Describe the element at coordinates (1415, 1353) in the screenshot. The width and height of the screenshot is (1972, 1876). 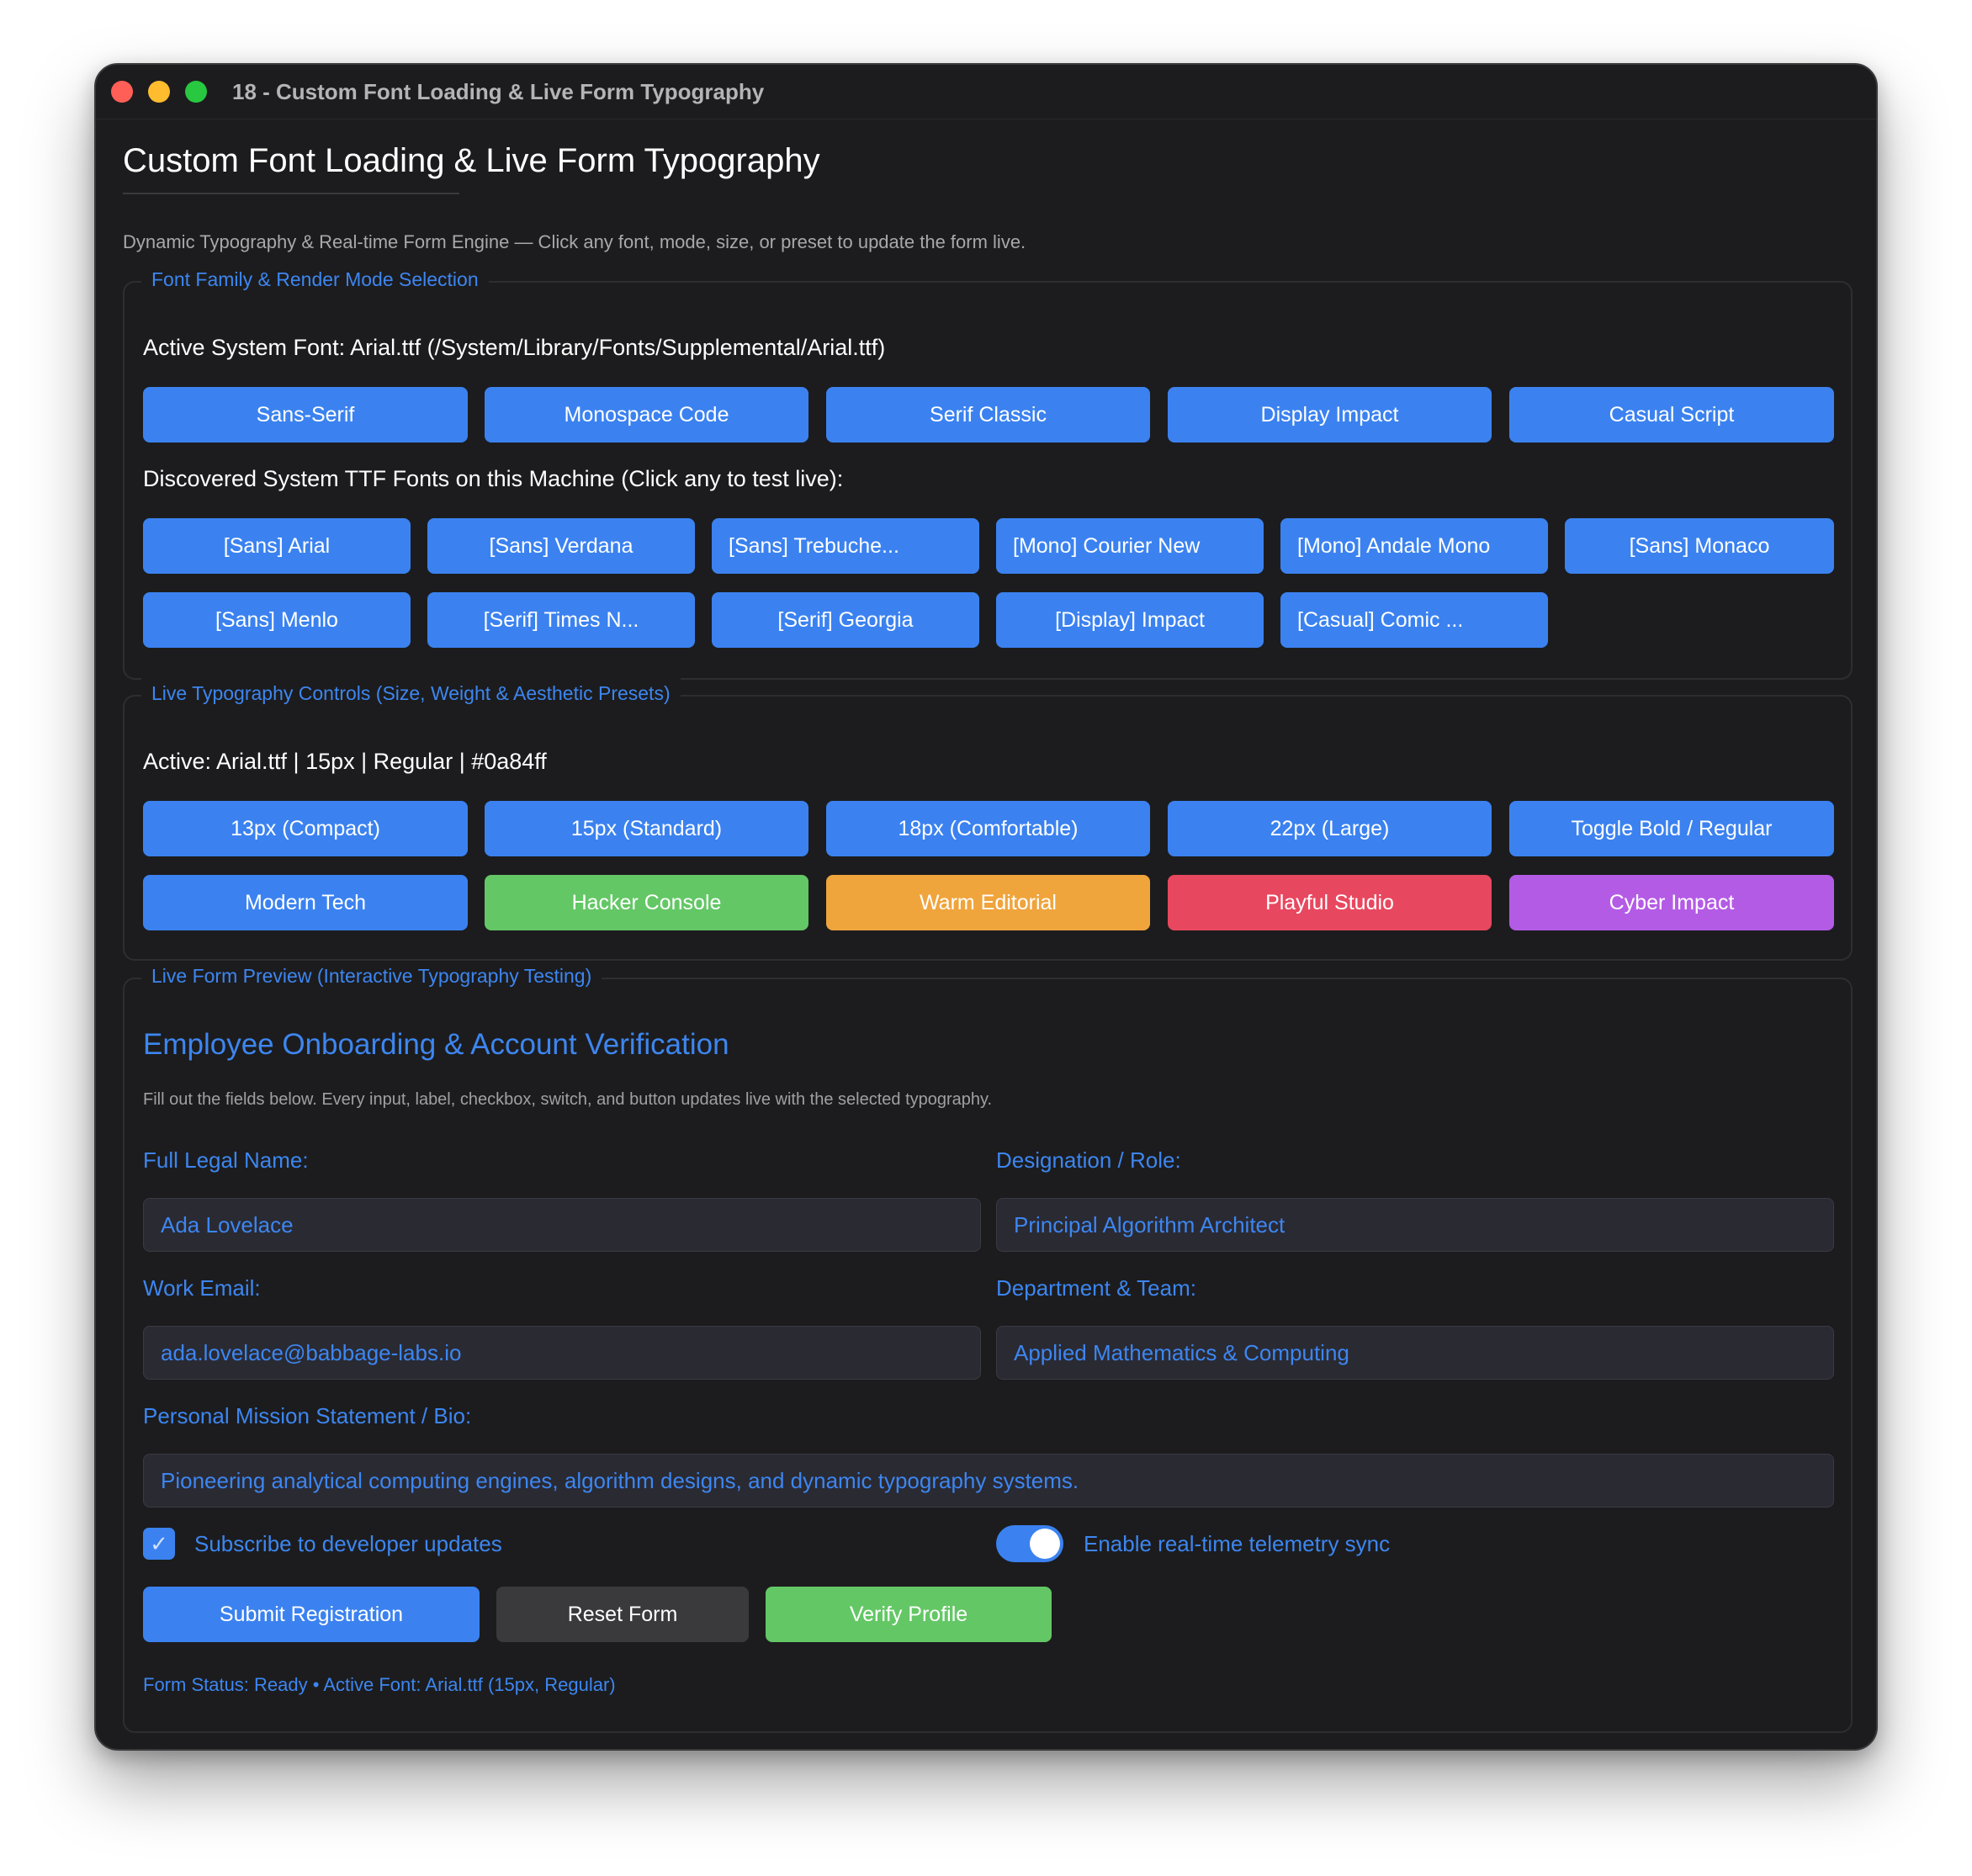
I see `department-input: Applied Mathematics & Computing` at that location.